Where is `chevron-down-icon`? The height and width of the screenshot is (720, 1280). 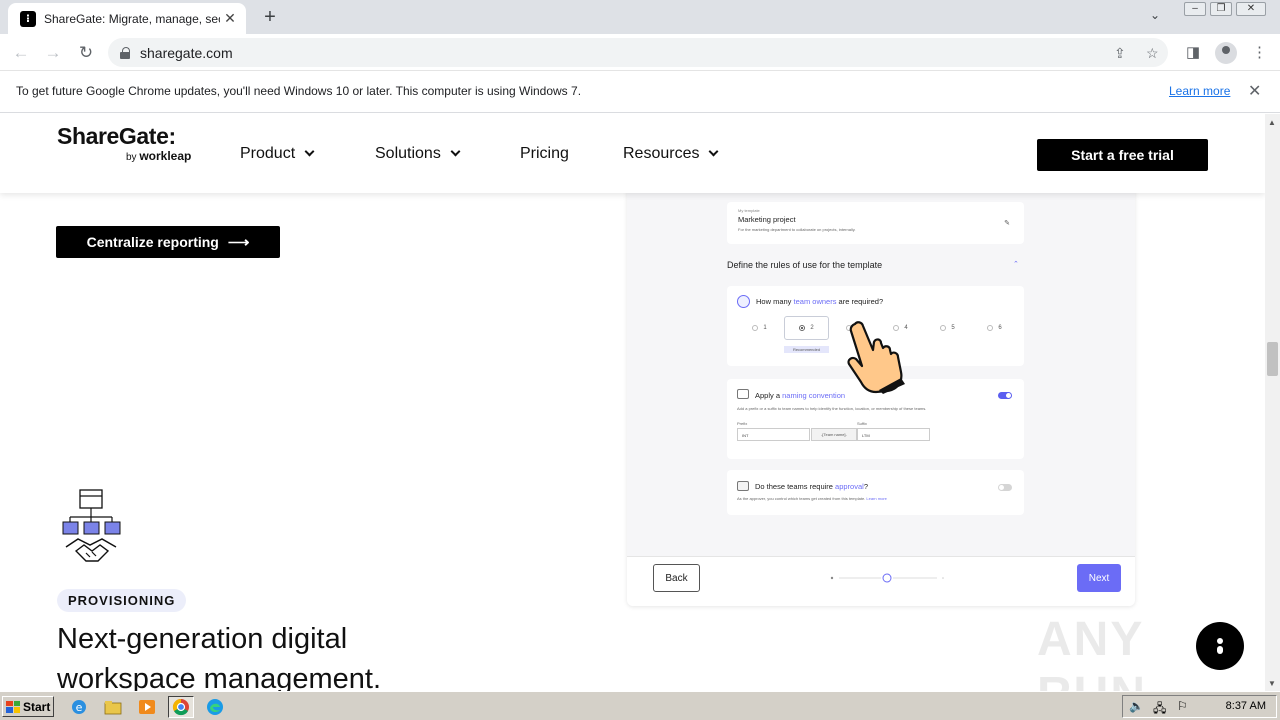 chevron-down-icon is located at coordinates (455, 151).